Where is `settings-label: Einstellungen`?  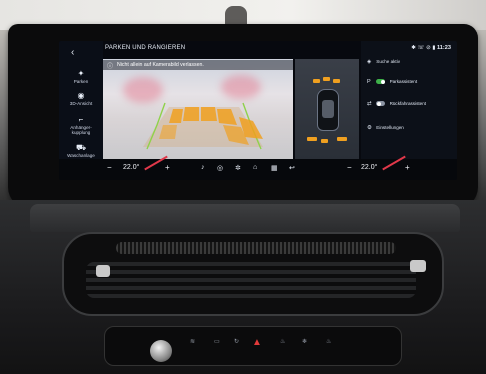
settings-label: Einstellungen is located at coordinates (390, 127).